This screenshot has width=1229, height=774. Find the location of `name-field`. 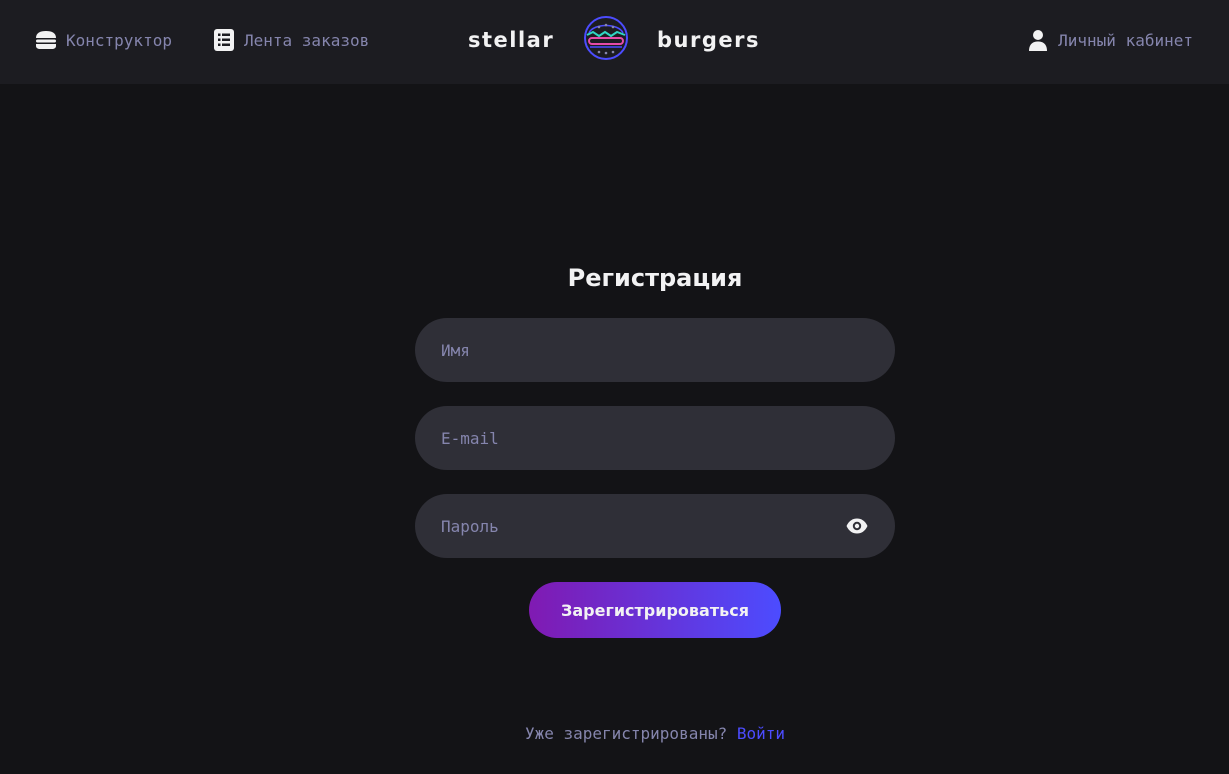

name-field is located at coordinates (655, 350).